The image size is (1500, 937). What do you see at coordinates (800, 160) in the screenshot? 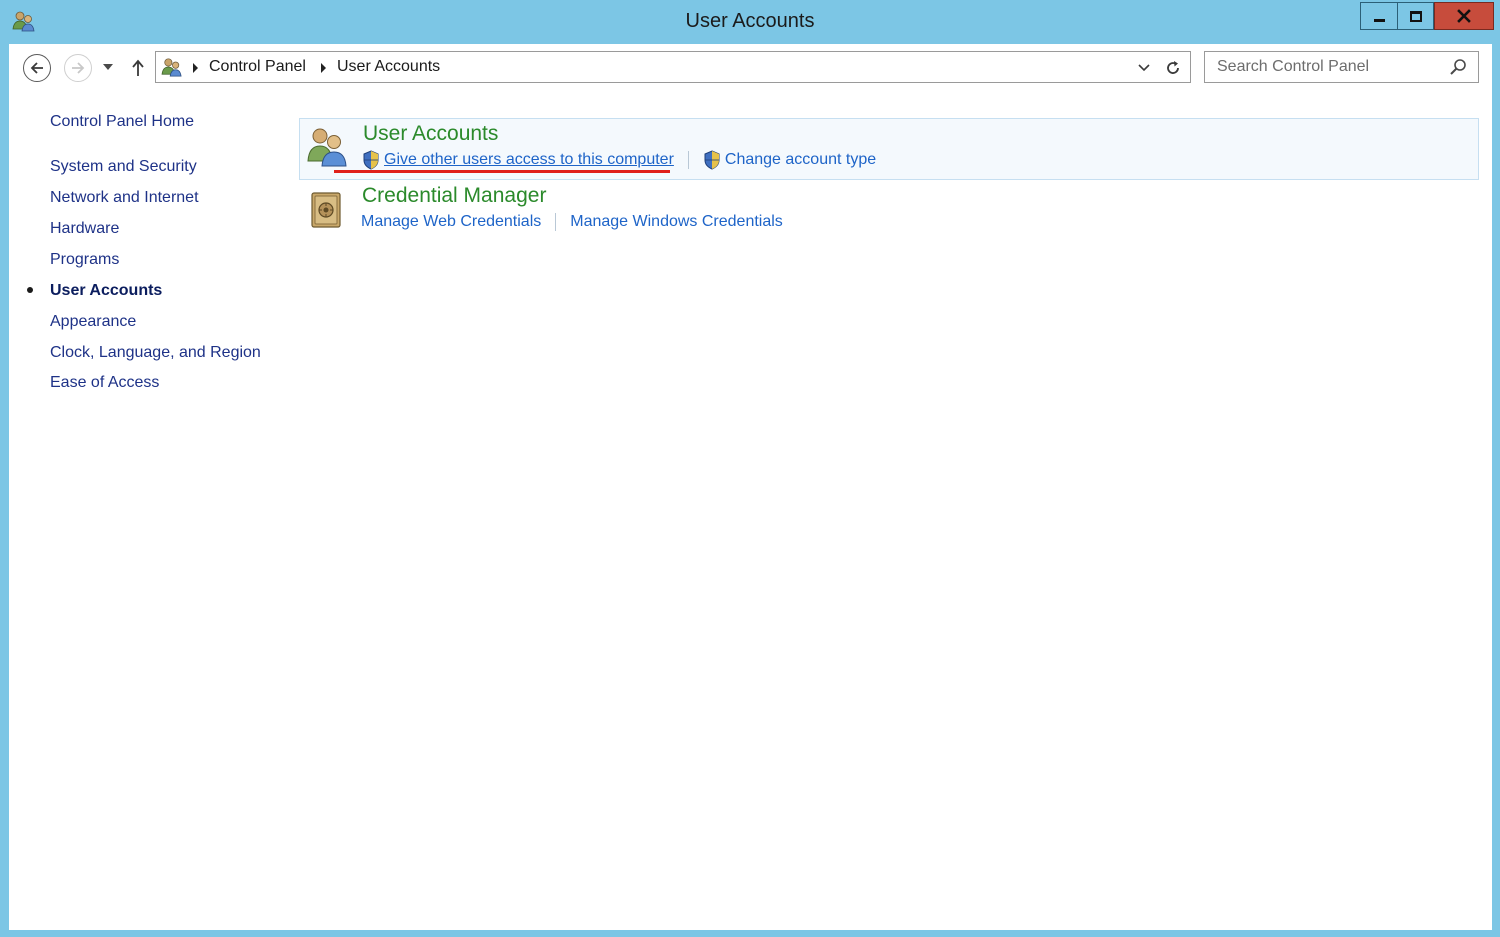
I see `task-label: Change account type` at bounding box center [800, 160].